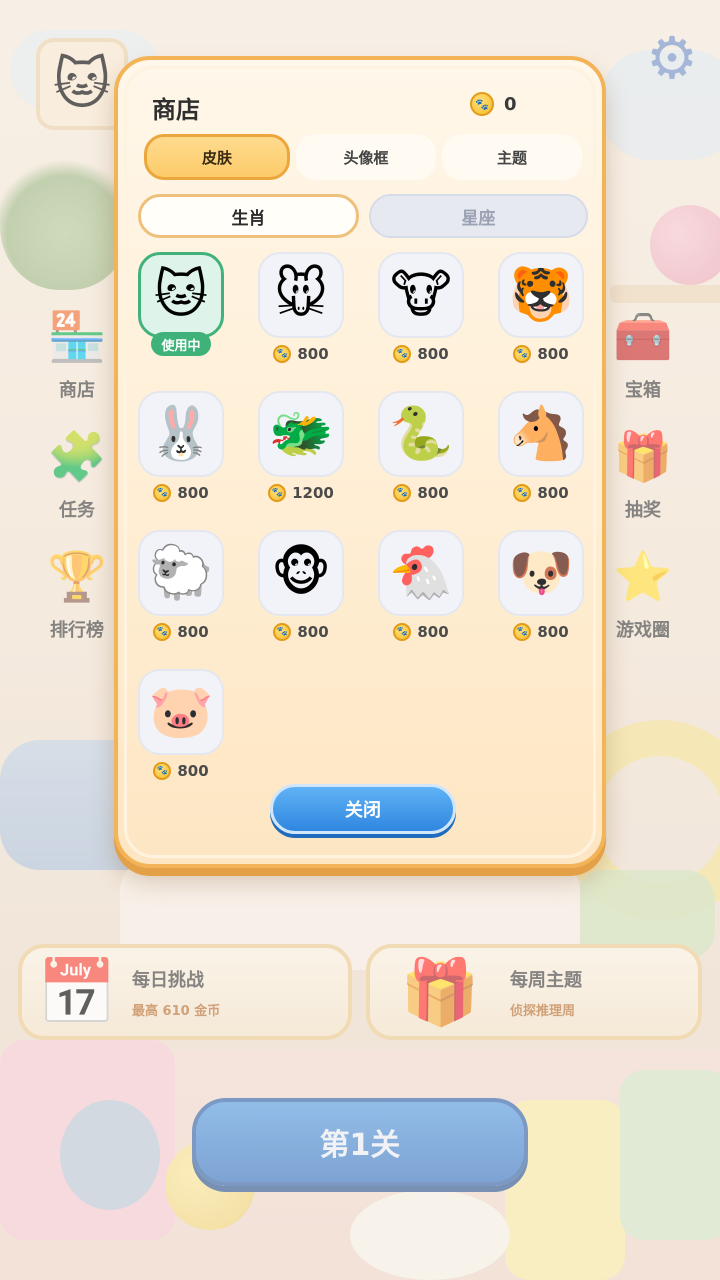 The image size is (720, 1280). I want to click on close-button: 关闭, so click(363, 809).